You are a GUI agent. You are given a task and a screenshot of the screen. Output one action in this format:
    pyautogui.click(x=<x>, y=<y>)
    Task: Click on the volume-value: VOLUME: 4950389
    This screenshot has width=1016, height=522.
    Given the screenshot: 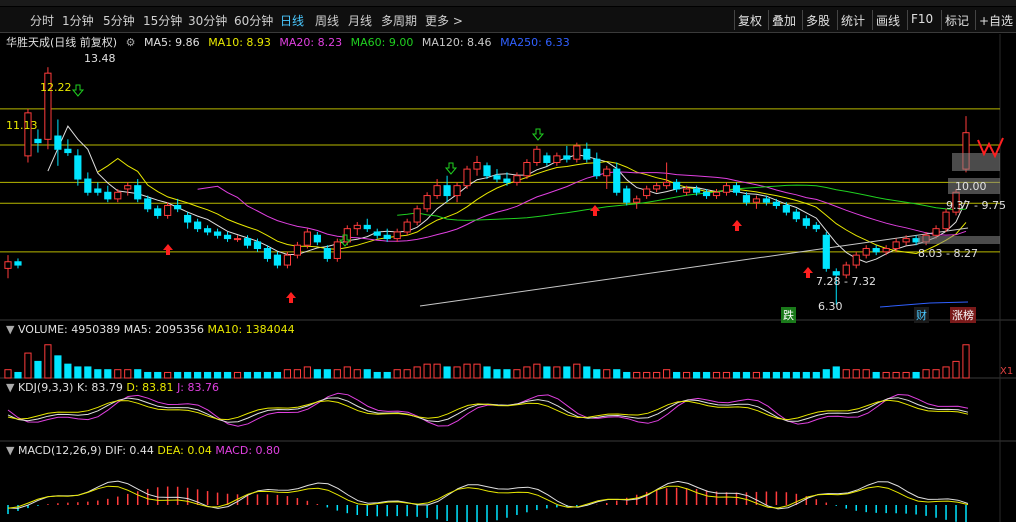 What is the action you would take?
    pyautogui.click(x=69, y=329)
    